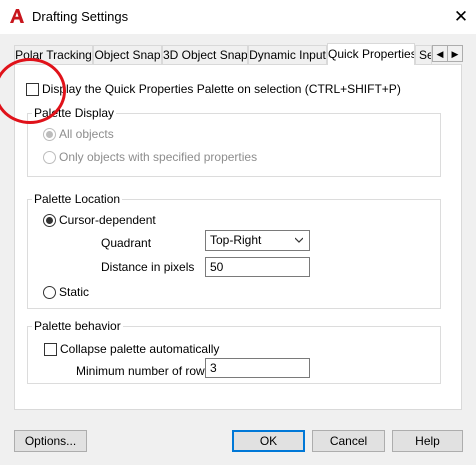 This screenshot has width=476, height=465. Describe the element at coordinates (74, 113) in the screenshot. I see `palette-display-title: Palette Display` at that location.